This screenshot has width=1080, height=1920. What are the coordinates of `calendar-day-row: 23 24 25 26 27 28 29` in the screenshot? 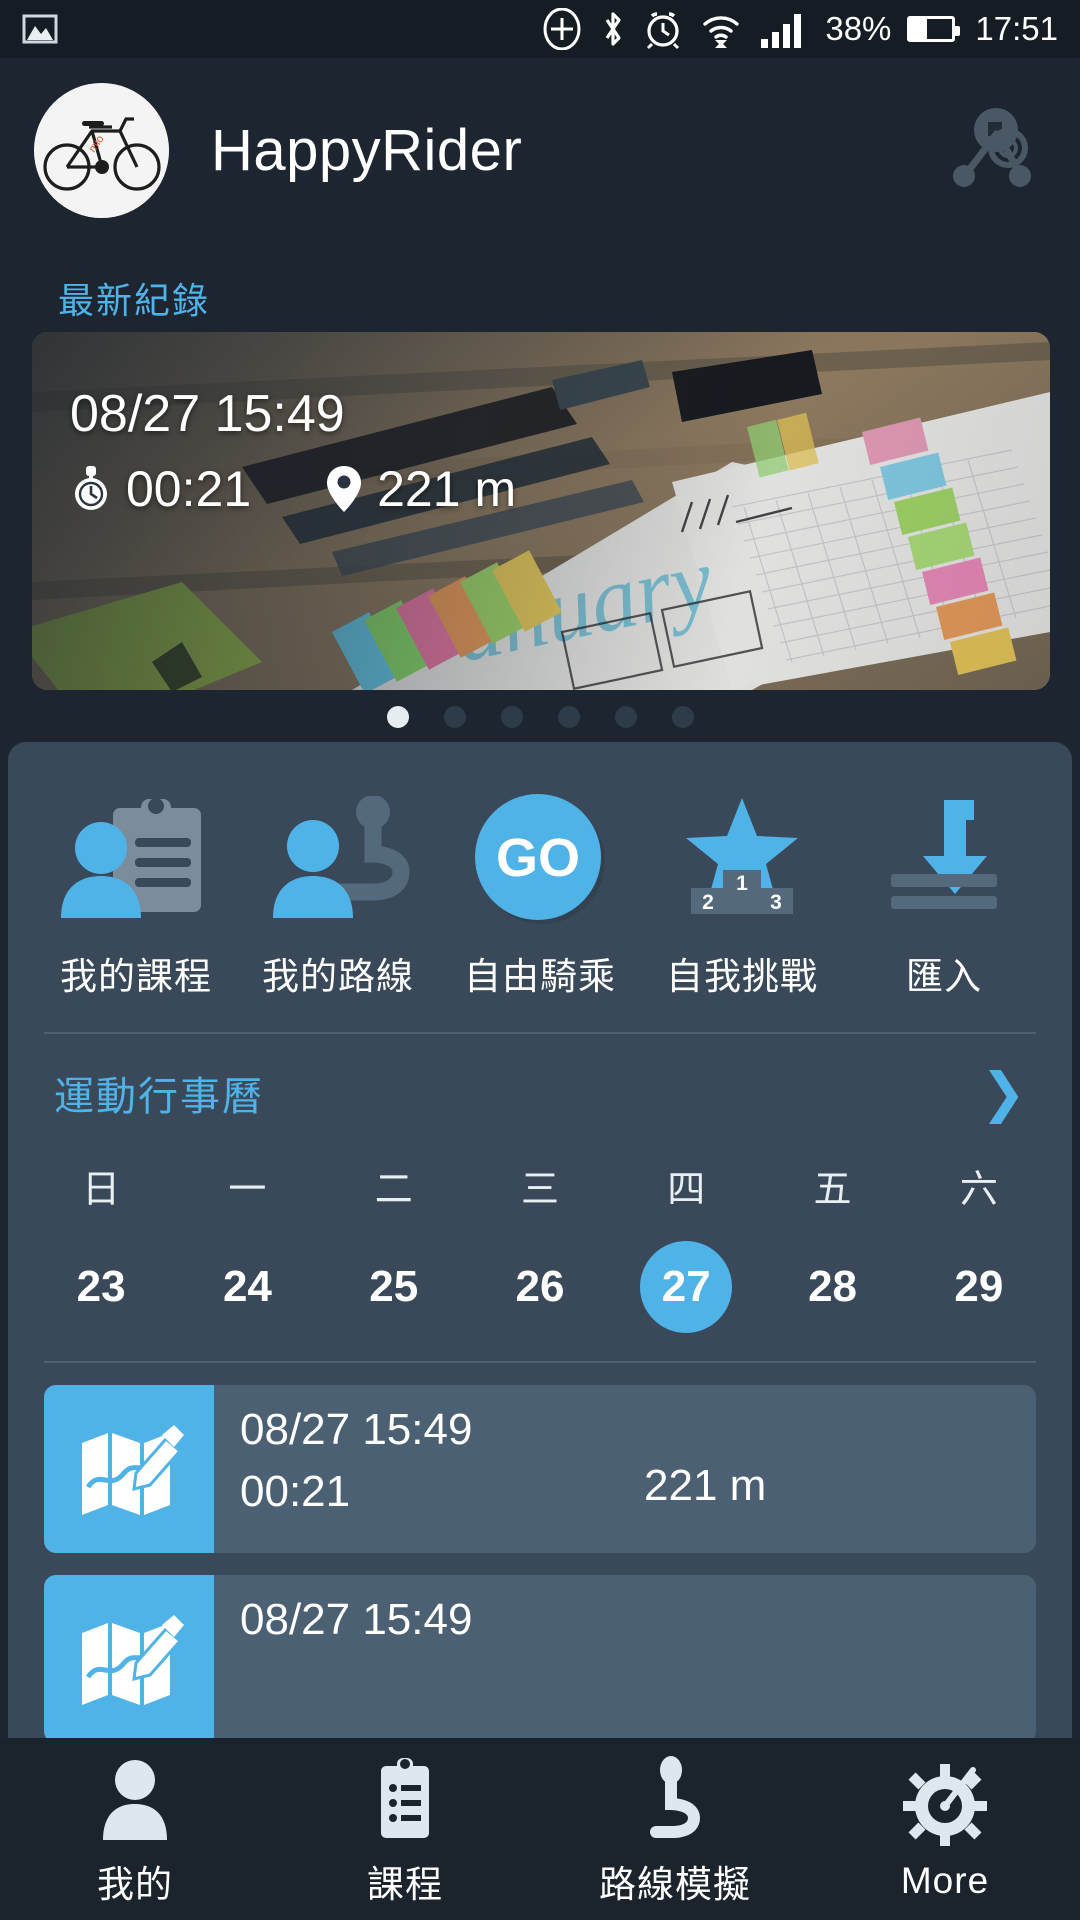 It's located at (540, 1287).